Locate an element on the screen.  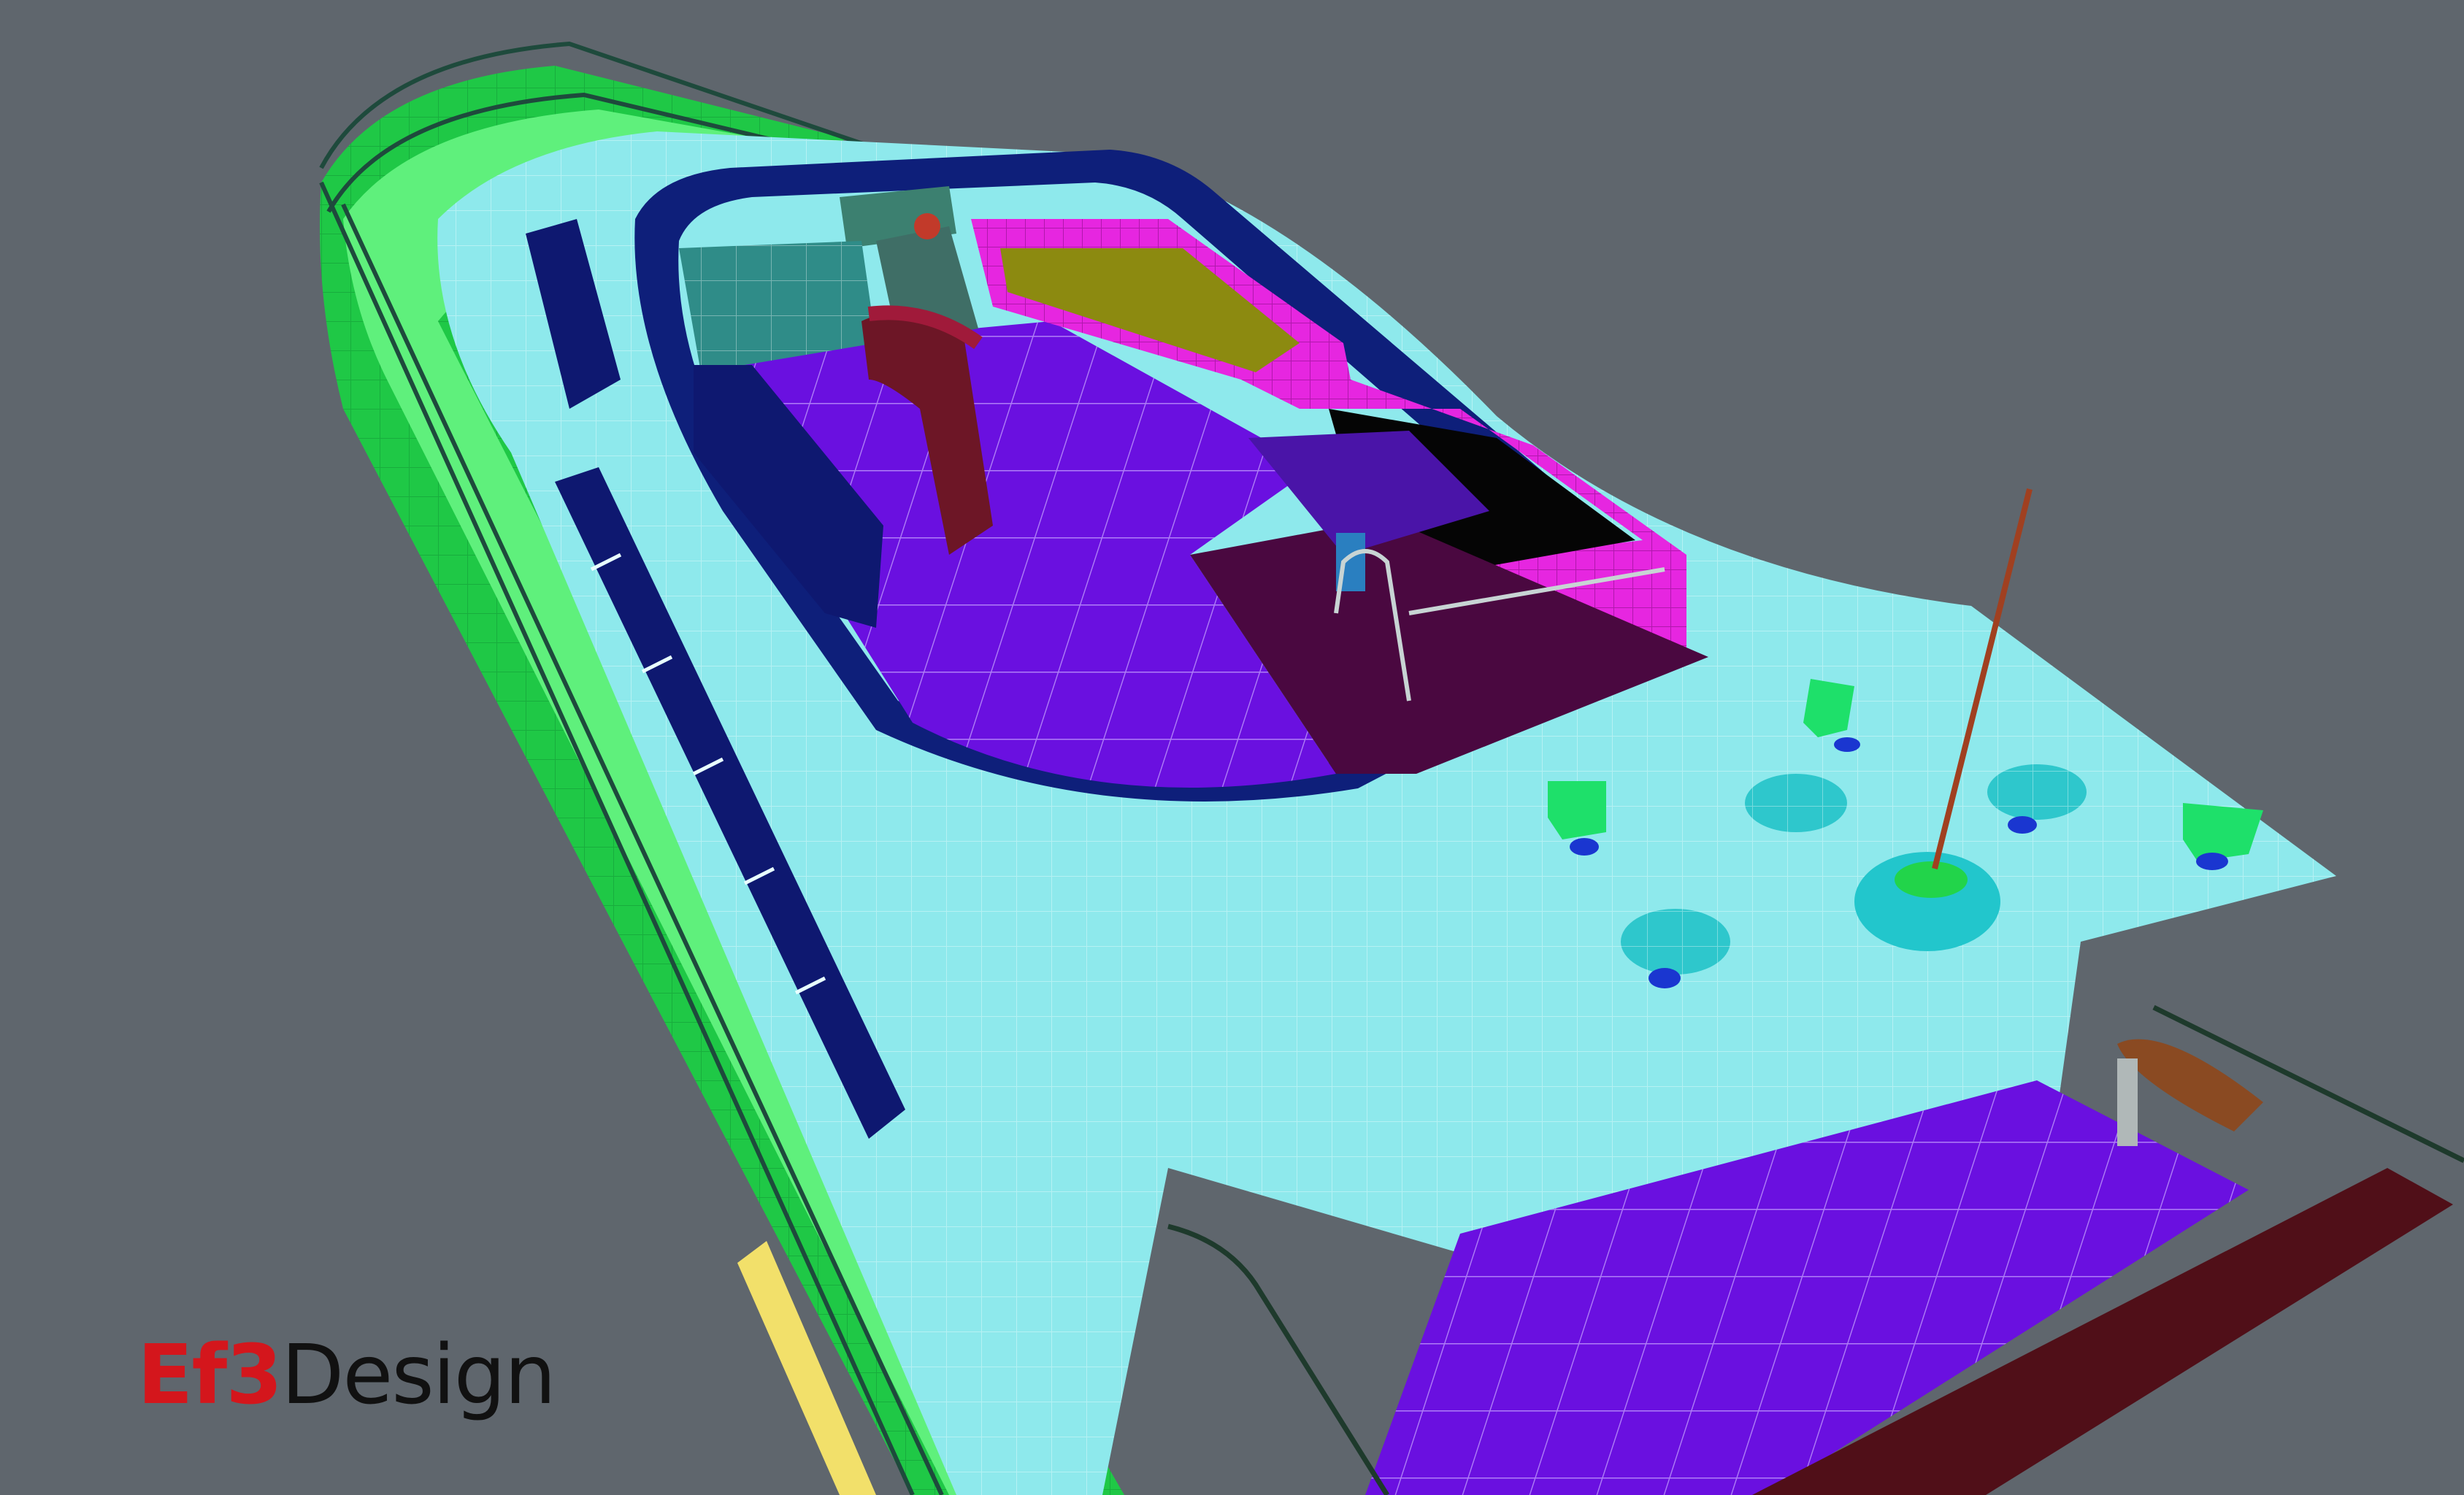
round-side-table is located at coordinates (1796, 803).